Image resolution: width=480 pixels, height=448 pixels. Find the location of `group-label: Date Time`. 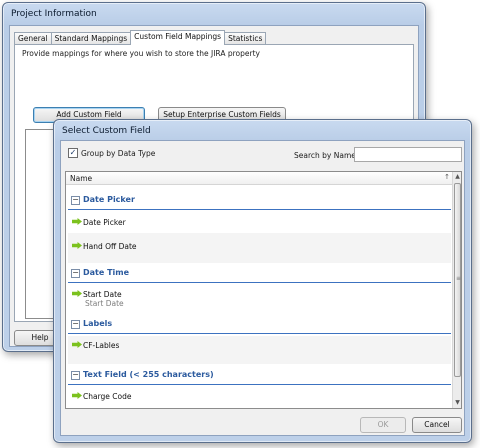

group-label: Date Time is located at coordinates (106, 272).